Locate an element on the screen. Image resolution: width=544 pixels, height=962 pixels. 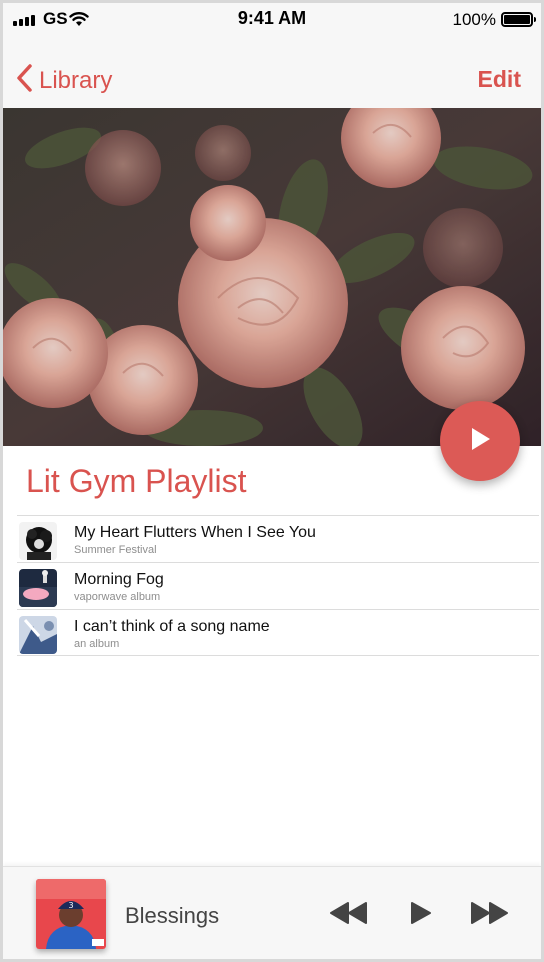
rewind-icon is located at coordinates (349, 915).